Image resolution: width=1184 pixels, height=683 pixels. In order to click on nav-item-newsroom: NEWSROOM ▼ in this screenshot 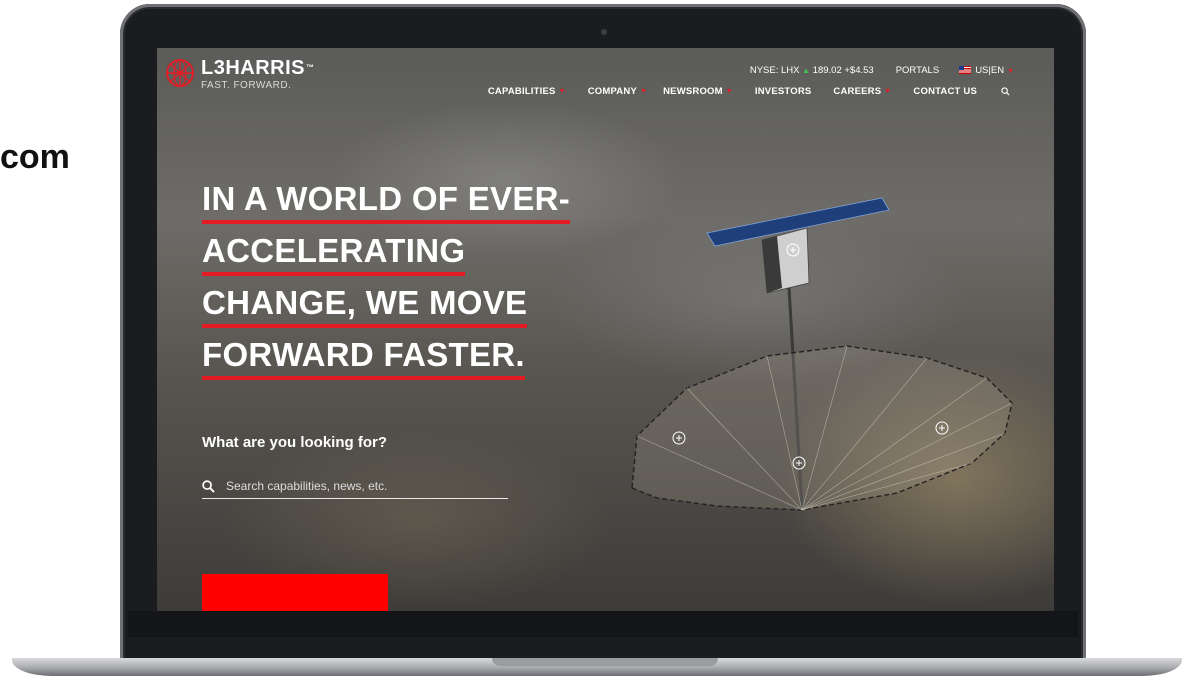, I will do `click(698, 91)`.